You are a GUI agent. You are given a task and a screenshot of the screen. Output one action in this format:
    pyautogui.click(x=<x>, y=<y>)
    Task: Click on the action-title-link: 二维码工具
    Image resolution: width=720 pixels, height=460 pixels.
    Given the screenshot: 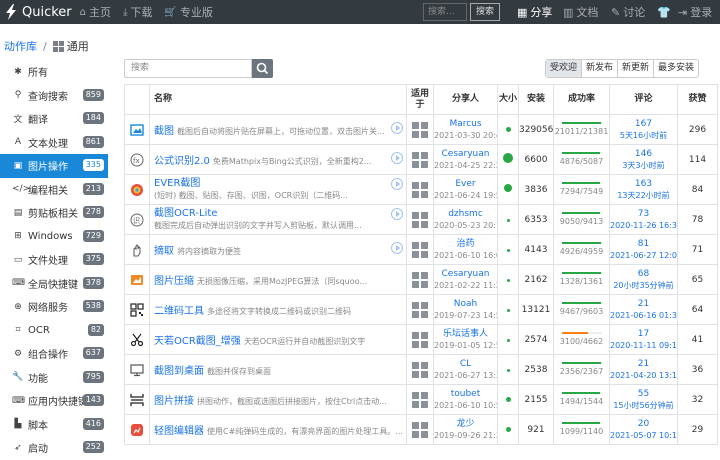 What is the action you would take?
    pyautogui.click(x=179, y=311)
    